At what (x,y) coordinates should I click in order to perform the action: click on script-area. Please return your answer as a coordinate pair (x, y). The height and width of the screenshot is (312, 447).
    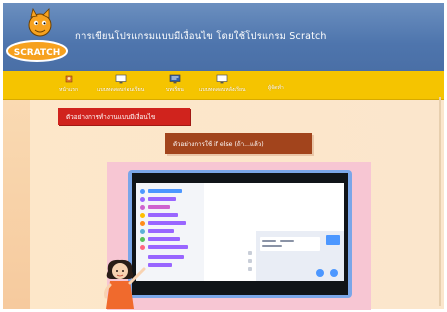
    Looking at the image, I should click on (230, 232).